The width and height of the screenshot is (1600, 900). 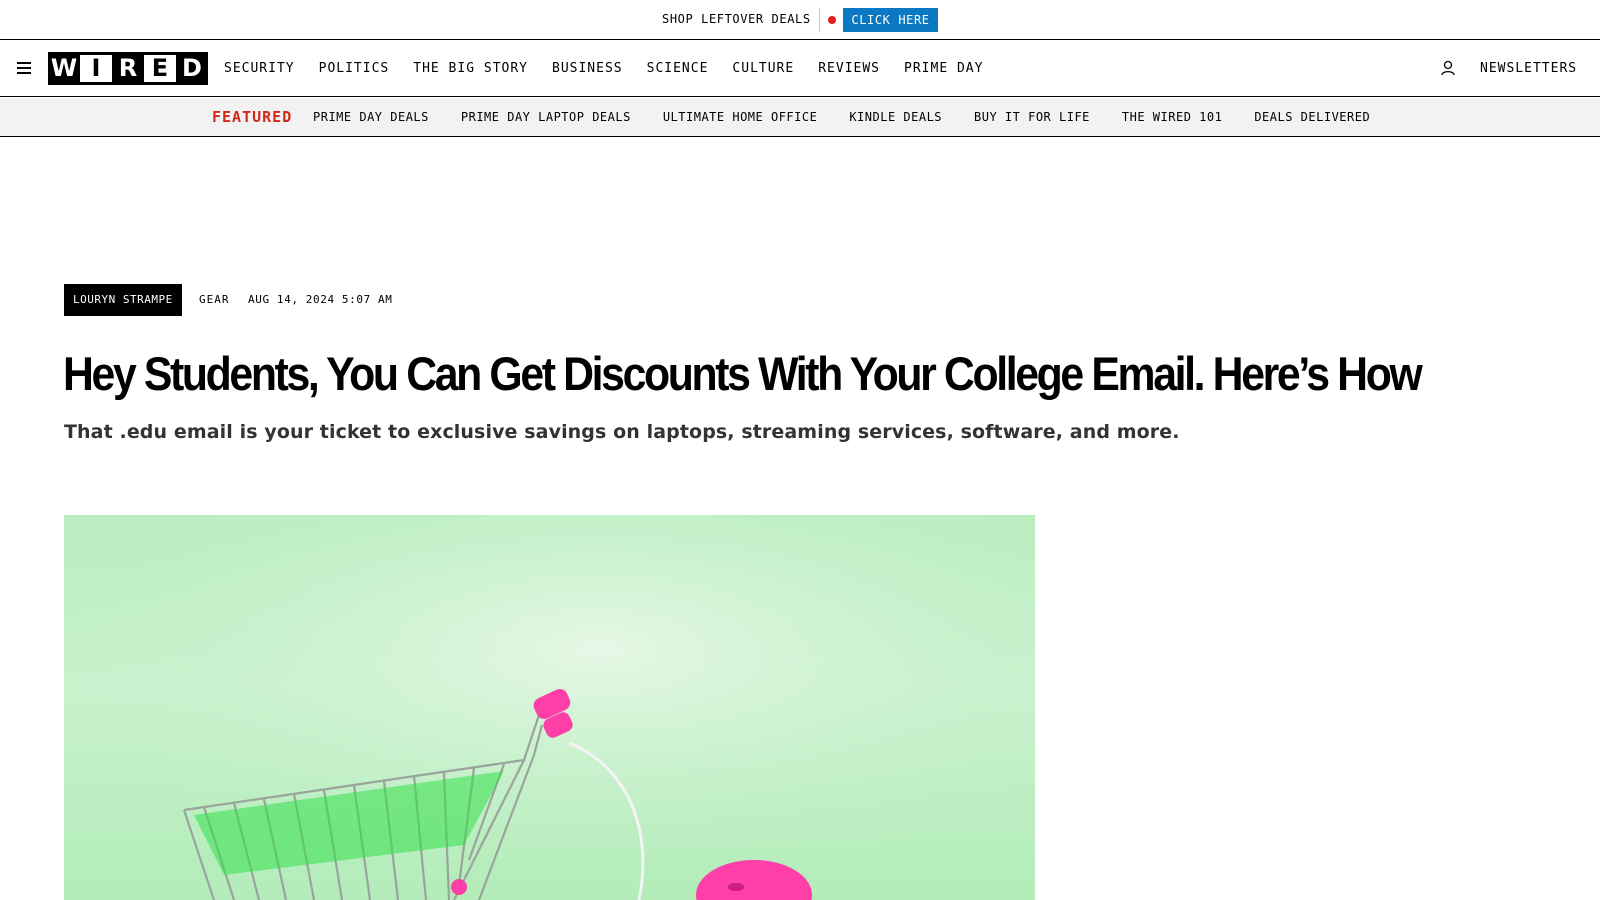 What do you see at coordinates (371, 117) in the screenshot?
I see `featured-link-prime-day-deals: Prime Day Deals` at bounding box center [371, 117].